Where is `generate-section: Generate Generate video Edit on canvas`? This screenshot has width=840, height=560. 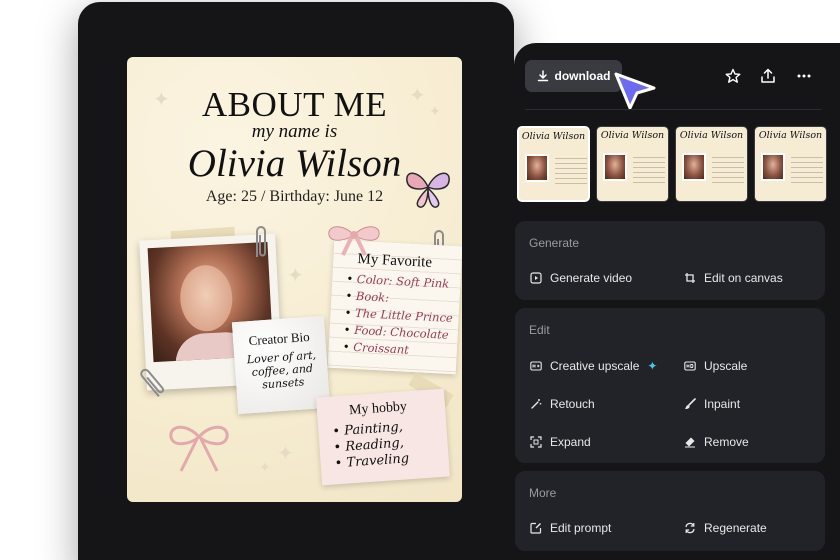
generate-section: Generate Generate video Edit on canvas is located at coordinates (670, 260).